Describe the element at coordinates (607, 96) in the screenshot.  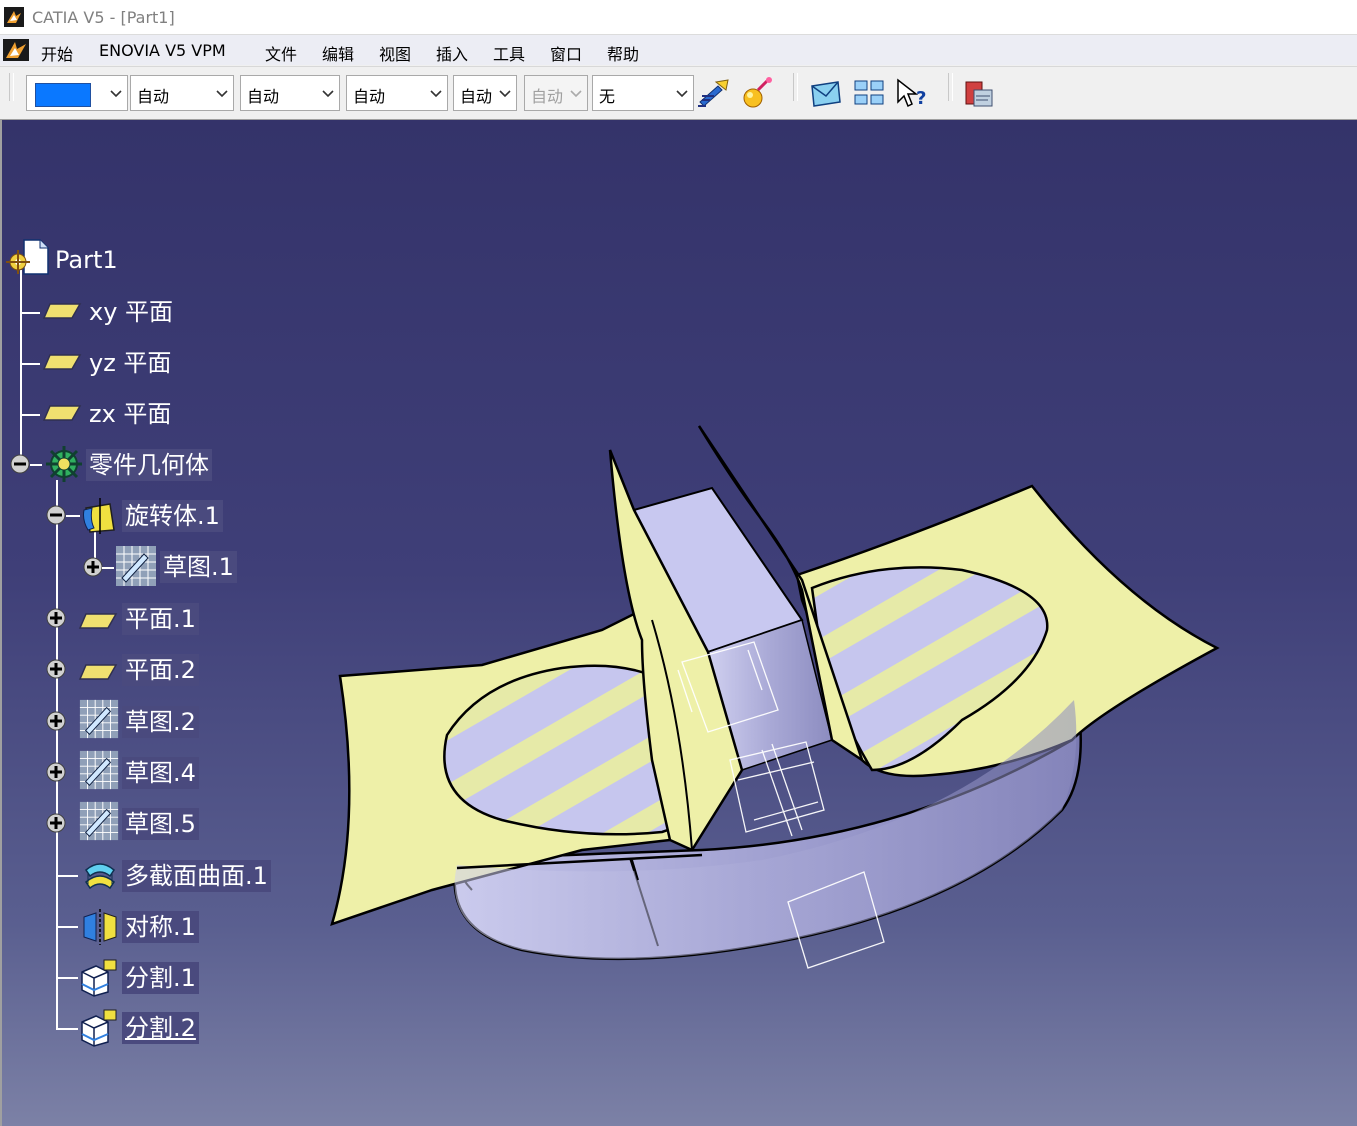
I see `combo-value: 无` at that location.